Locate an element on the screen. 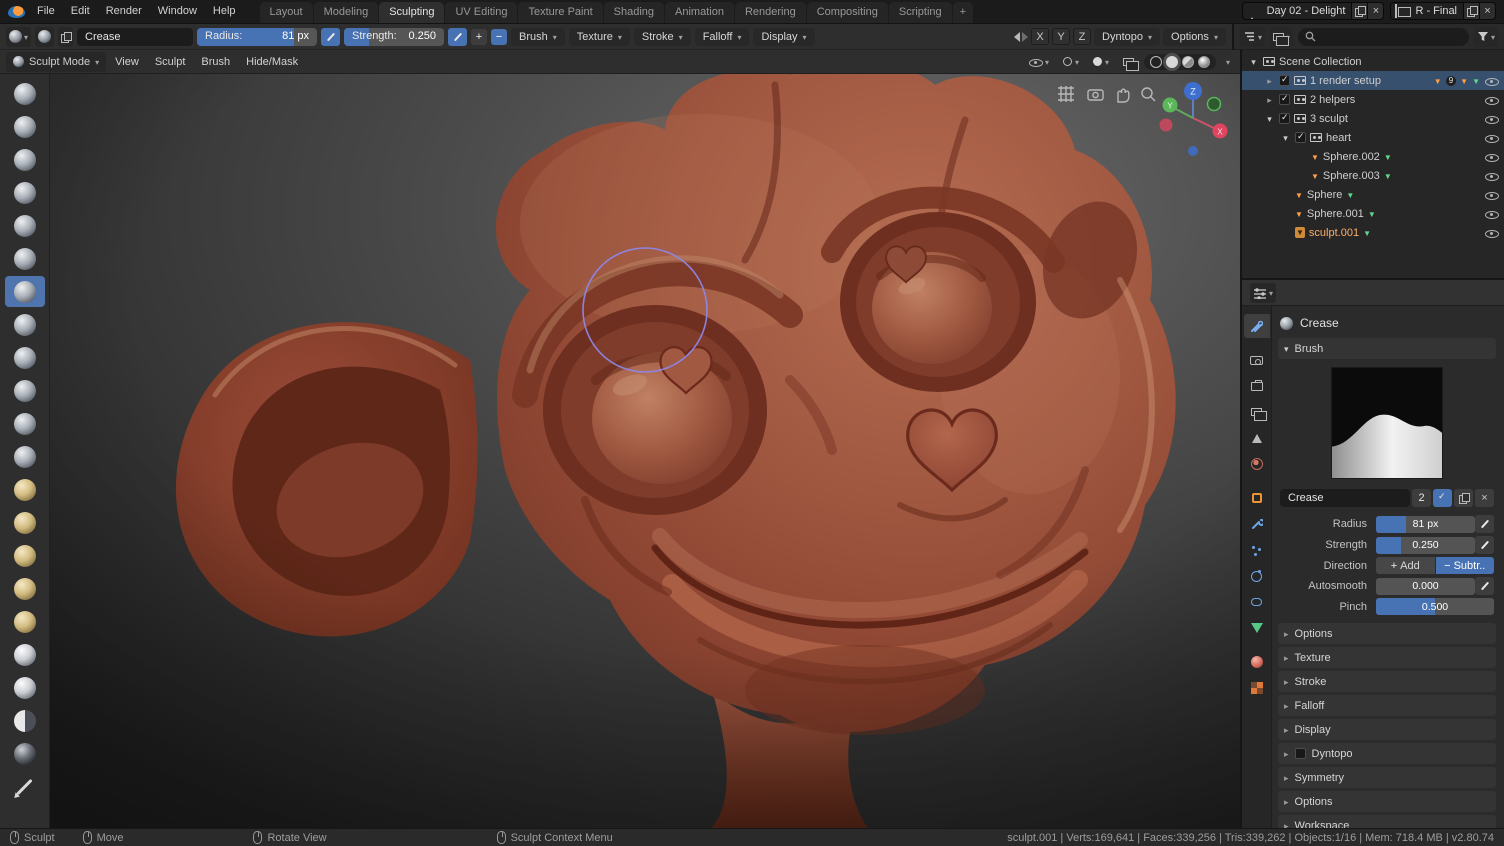 Image resolution: width=1504 pixels, height=846 pixels. tab-texture-paint: Texture Paint is located at coordinates (560, 12).